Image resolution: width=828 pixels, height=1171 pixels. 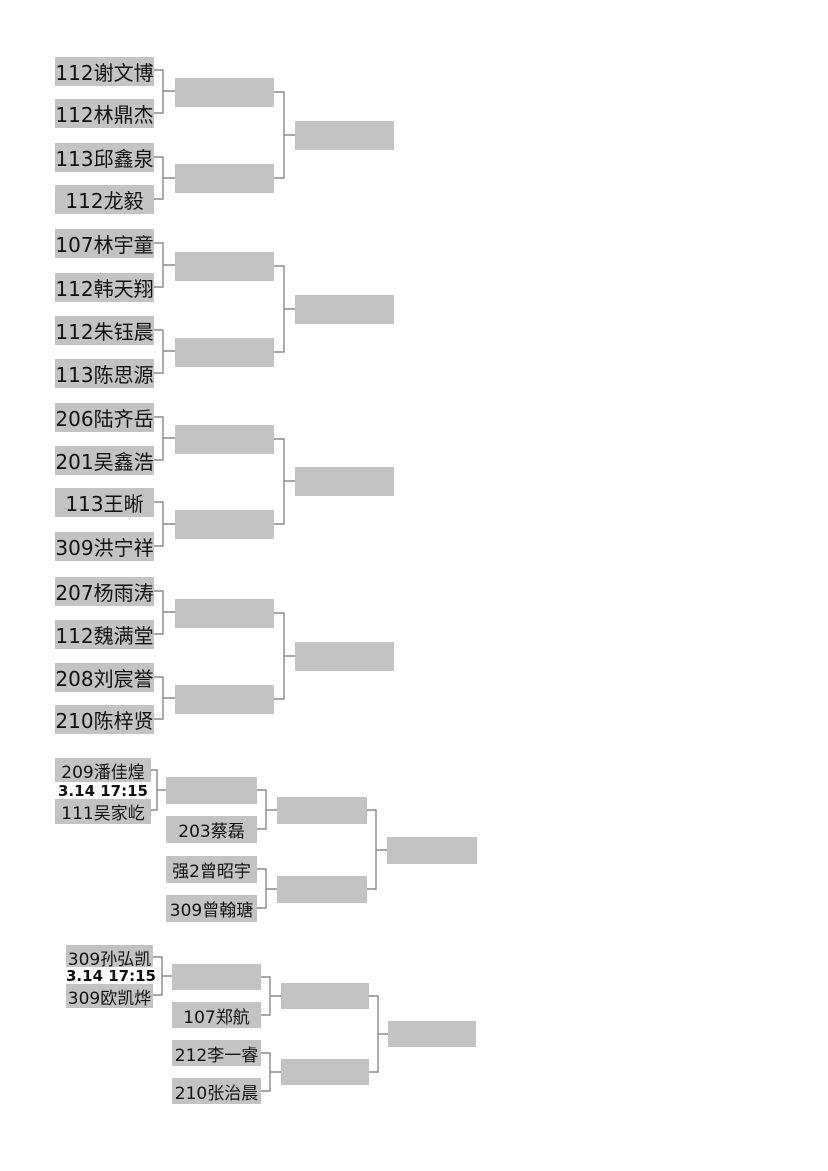 I want to click on player-slot: 210陈梓贤, so click(x=104, y=719).